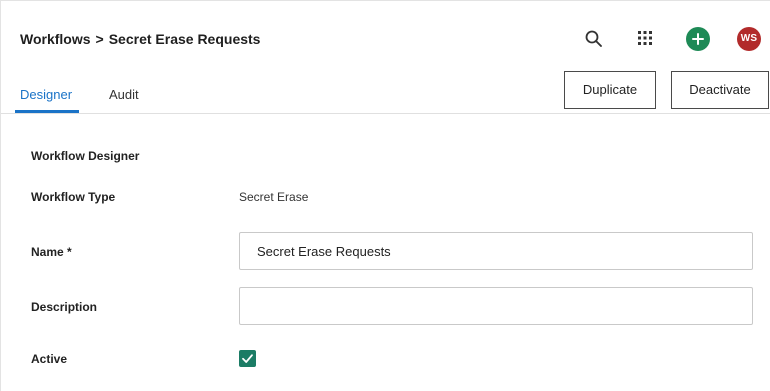 Image resolution: width=770 pixels, height=391 pixels. I want to click on add-button, so click(698, 39).